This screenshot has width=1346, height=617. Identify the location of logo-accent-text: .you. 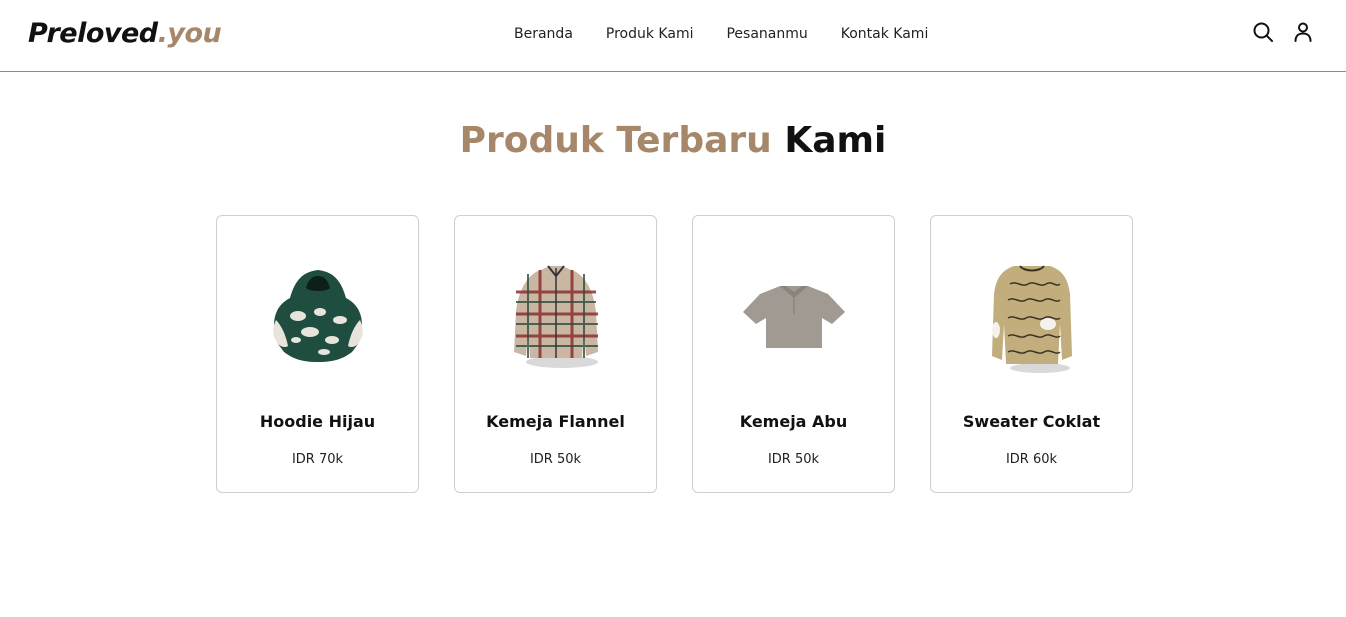
(189, 33).